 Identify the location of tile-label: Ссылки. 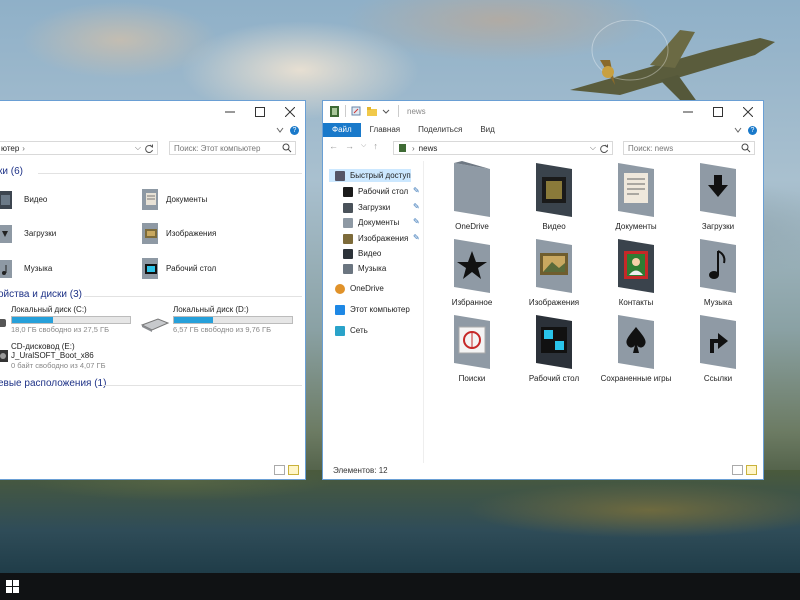
(718, 378).